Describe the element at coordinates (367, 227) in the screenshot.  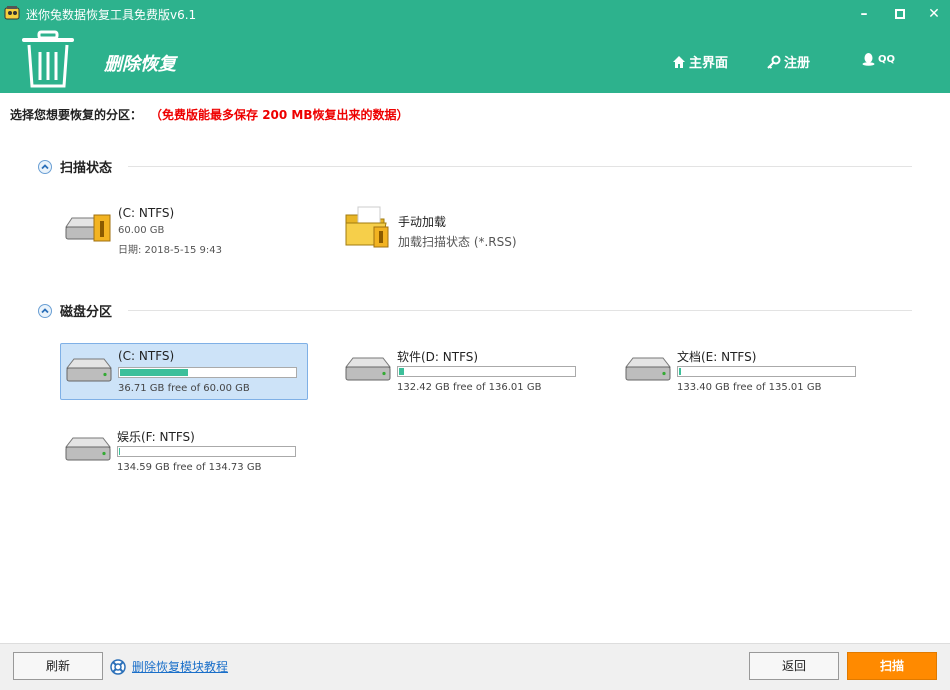
I see `folder-load-icon` at that location.